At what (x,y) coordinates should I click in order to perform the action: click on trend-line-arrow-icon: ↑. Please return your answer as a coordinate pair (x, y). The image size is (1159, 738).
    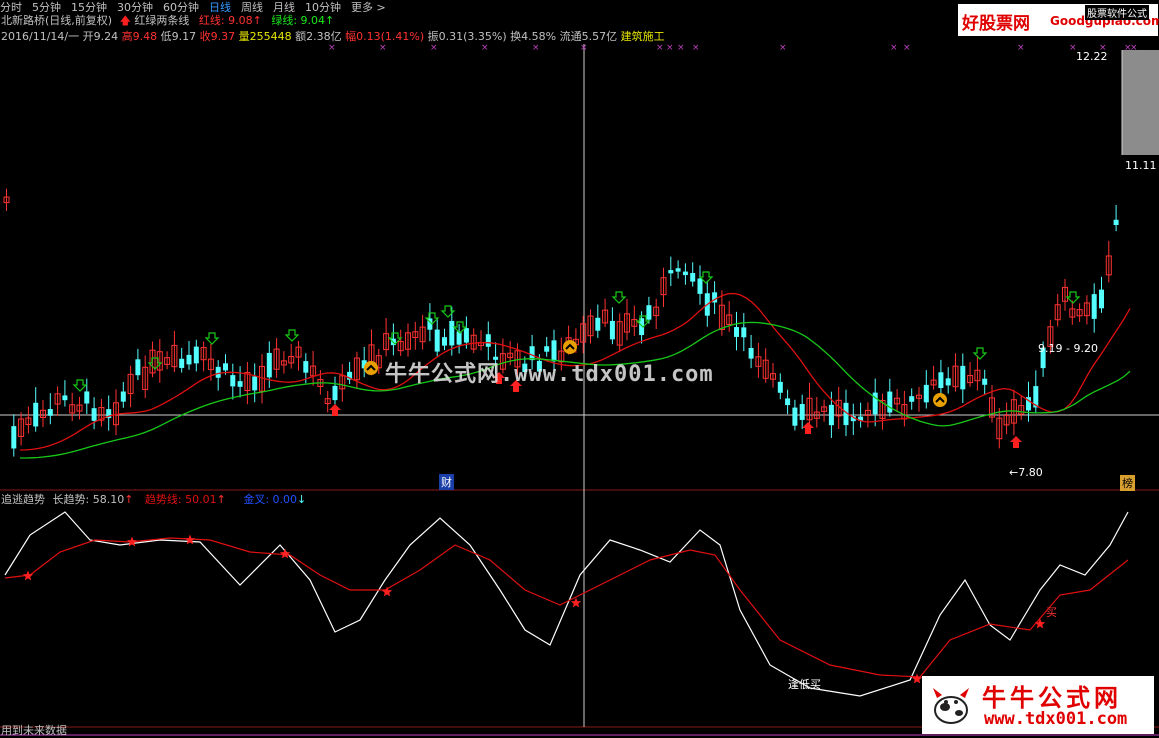
    Looking at the image, I should click on (221, 499).